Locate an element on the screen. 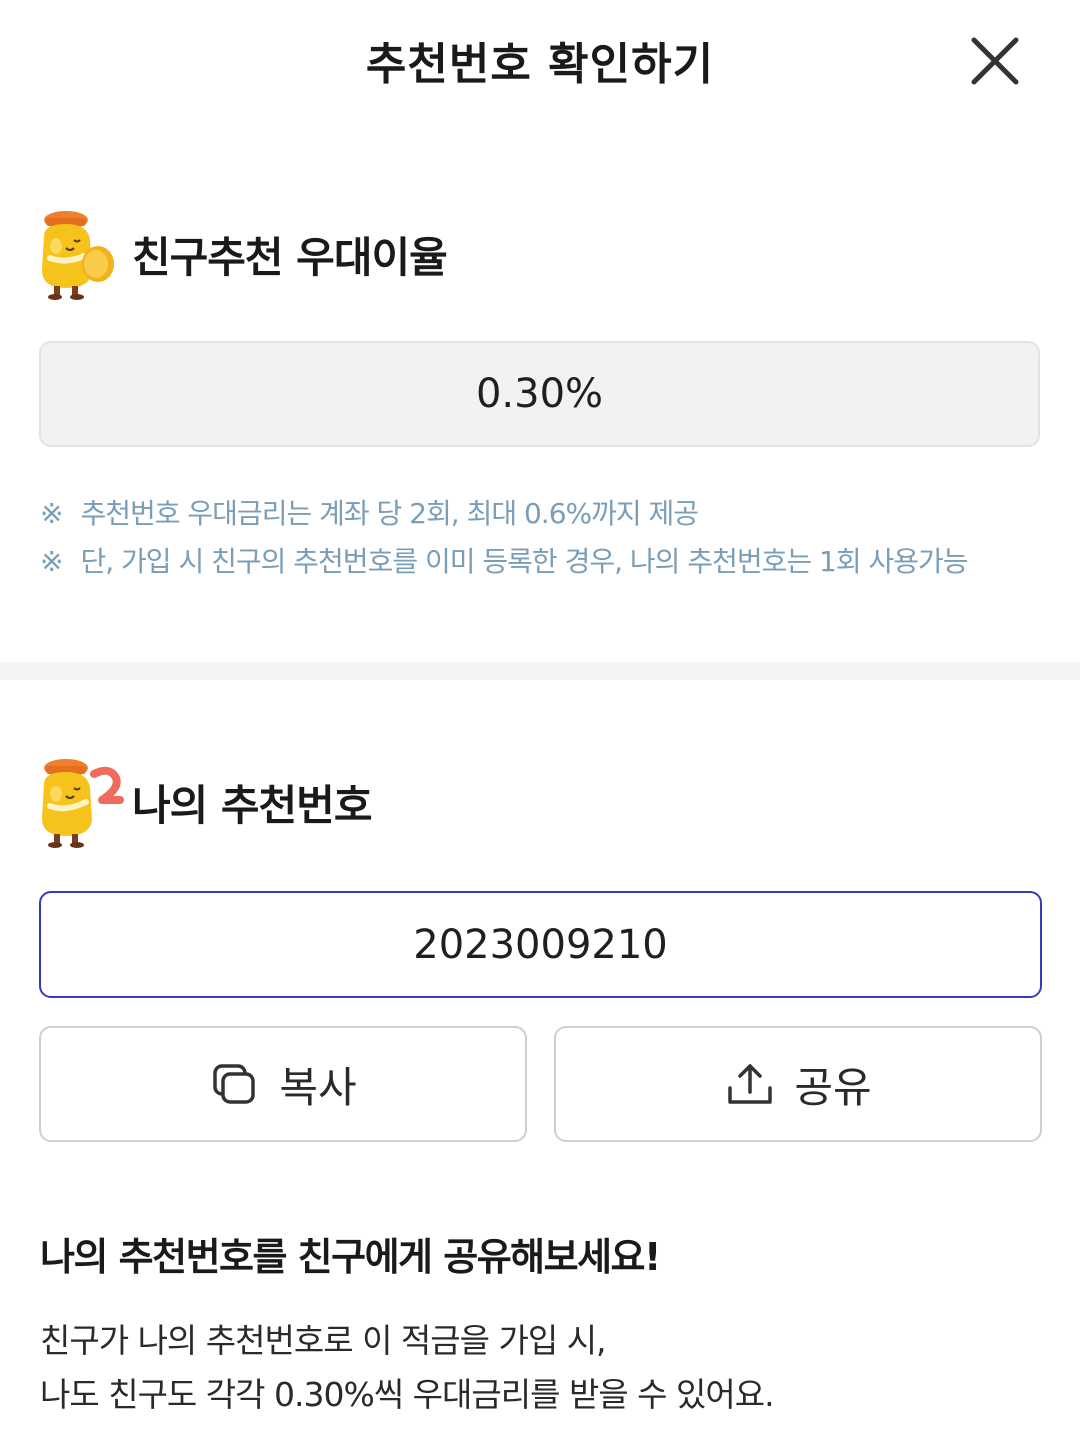 The width and height of the screenshot is (1080, 1455). character-coin-icon is located at coordinates (78, 255).